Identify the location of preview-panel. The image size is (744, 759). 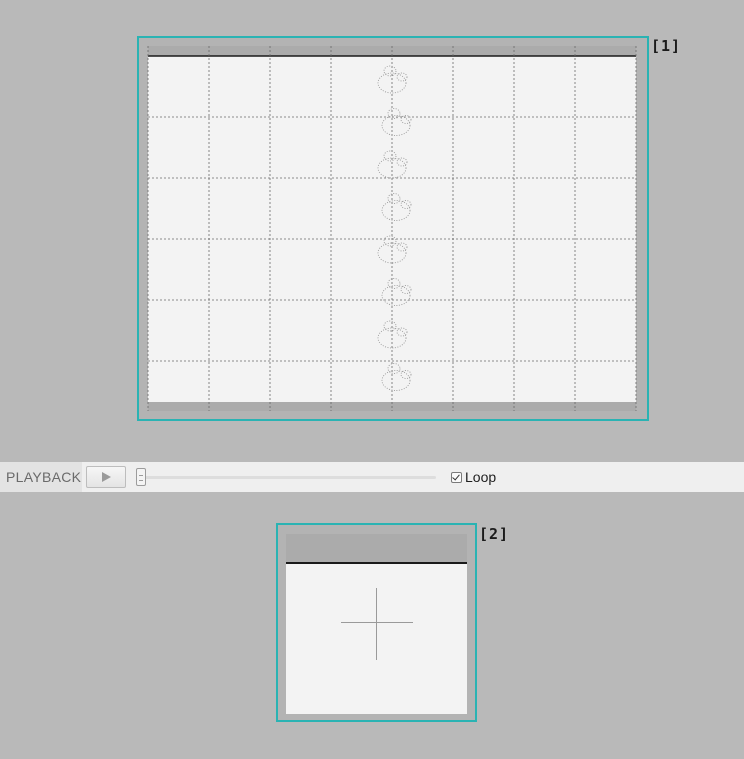
(376, 622).